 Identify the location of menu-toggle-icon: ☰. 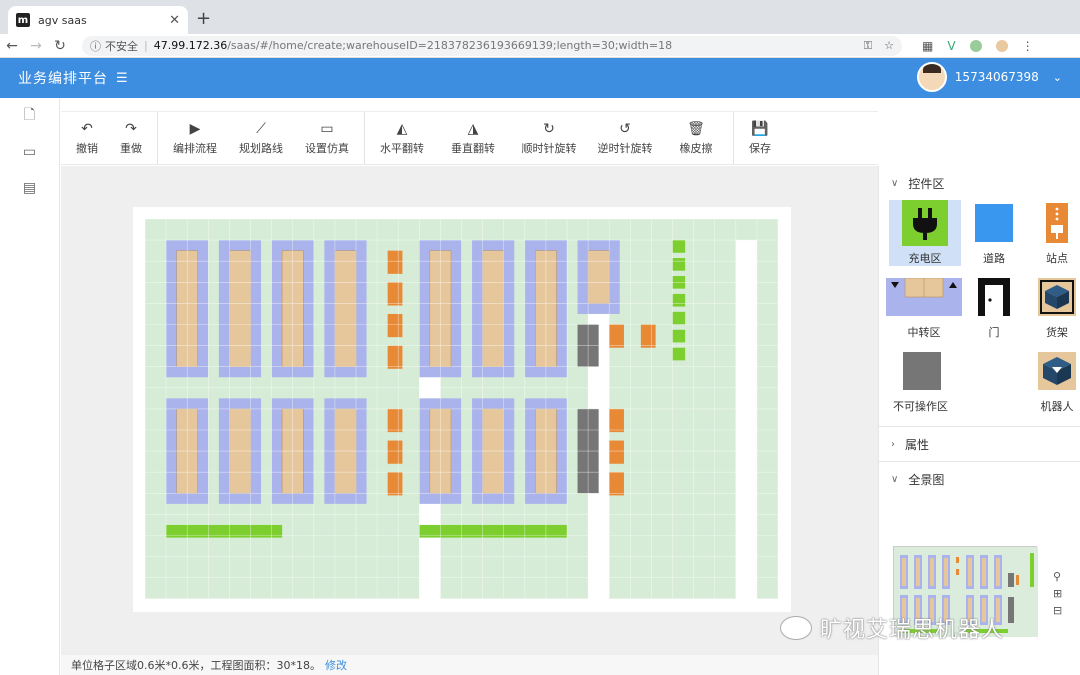
(122, 78).